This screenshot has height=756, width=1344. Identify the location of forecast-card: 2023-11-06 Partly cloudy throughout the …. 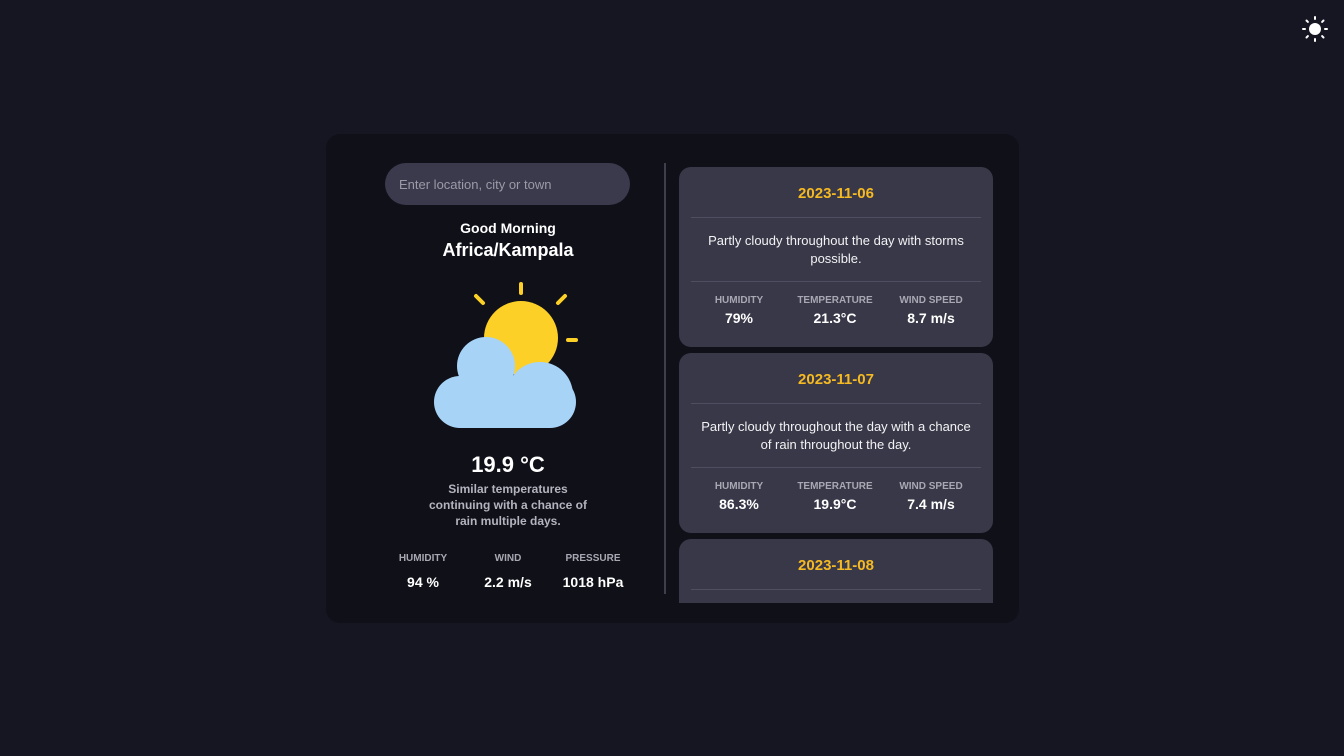
(836, 257).